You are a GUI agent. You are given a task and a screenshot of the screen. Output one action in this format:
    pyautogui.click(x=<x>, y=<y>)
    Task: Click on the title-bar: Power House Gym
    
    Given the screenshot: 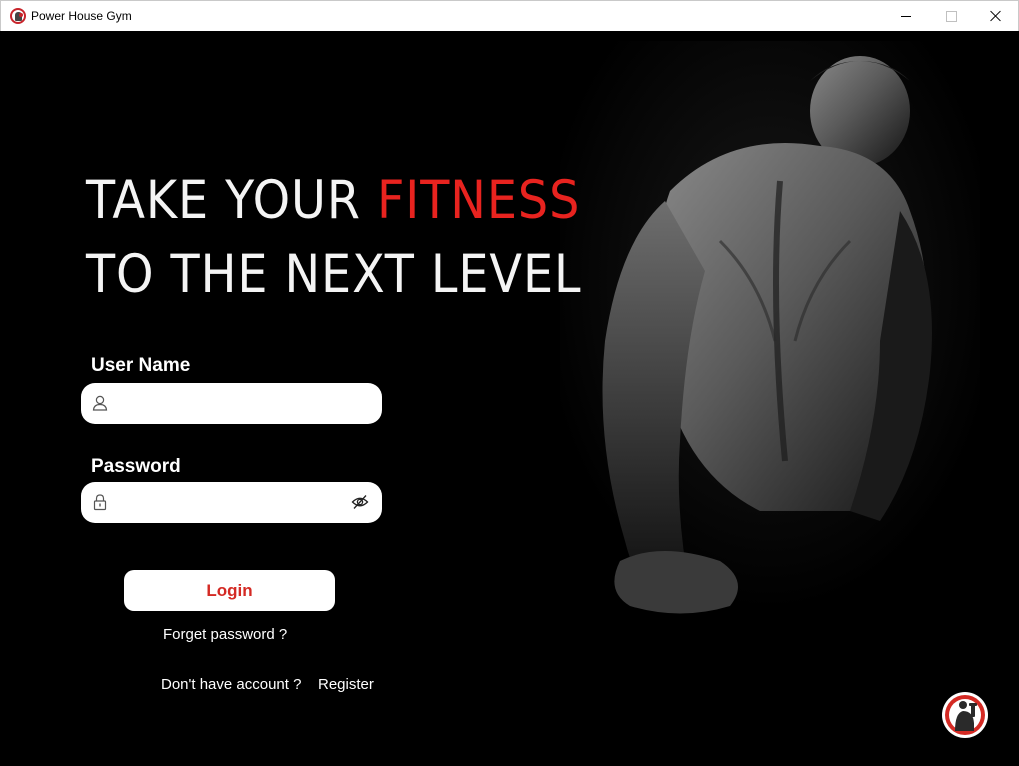 What is the action you would take?
    pyautogui.click(x=509, y=15)
    